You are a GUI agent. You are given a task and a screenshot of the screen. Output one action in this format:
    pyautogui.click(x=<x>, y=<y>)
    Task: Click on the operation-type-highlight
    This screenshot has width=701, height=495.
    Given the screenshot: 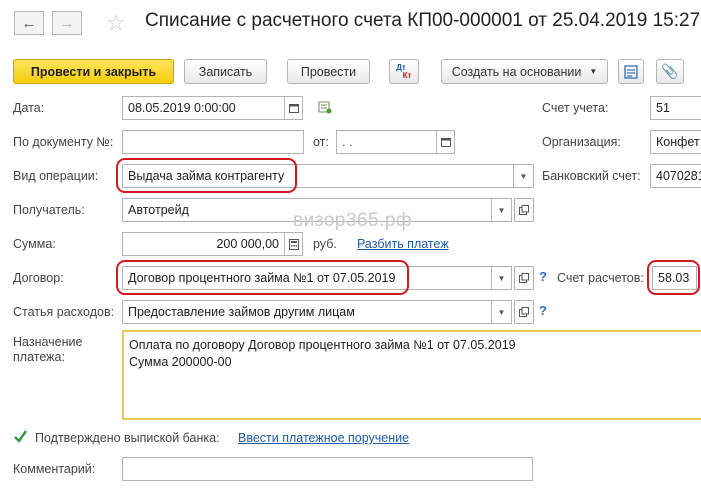 What is the action you would take?
    pyautogui.click(x=206, y=175)
    